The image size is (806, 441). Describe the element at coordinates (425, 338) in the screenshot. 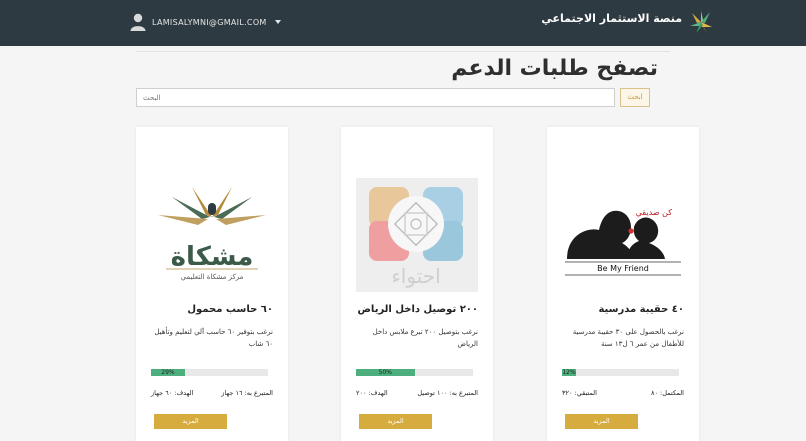

I see `card-description: نرغب بتوصيل ٢٠٠ تبرع ملابس داخل الرياض` at that location.